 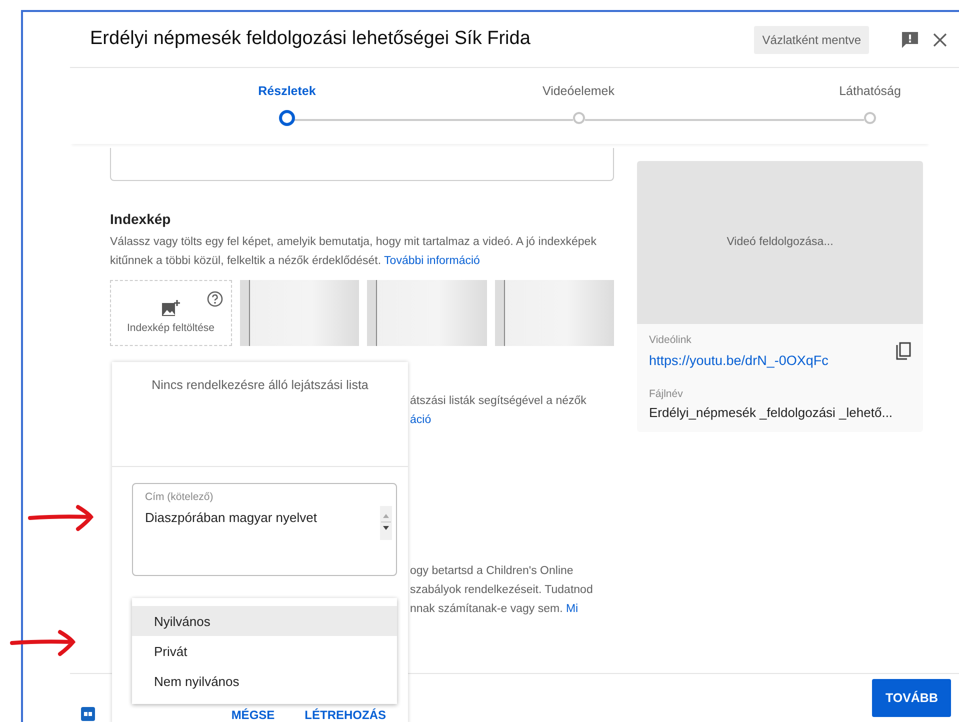 What do you see at coordinates (264, 651) in the screenshot?
I see `menu-item: Privát` at bounding box center [264, 651].